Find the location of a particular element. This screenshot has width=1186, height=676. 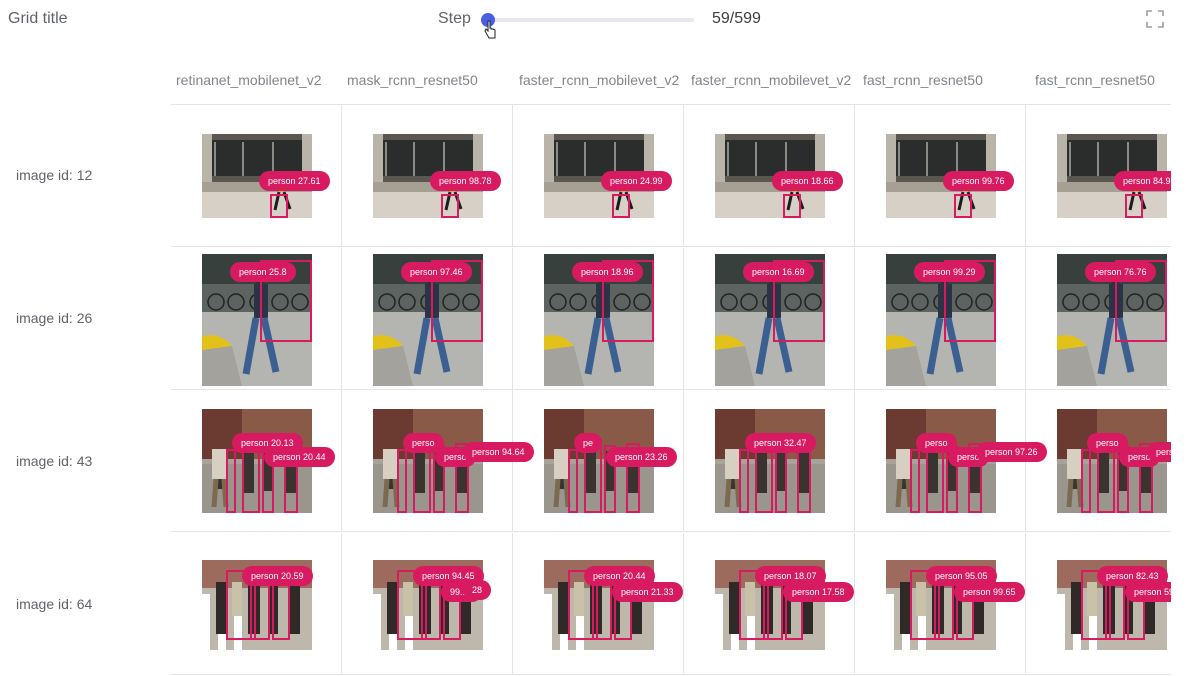

image-thumbnail-wrap: person 18.96 is located at coordinates (598, 319).